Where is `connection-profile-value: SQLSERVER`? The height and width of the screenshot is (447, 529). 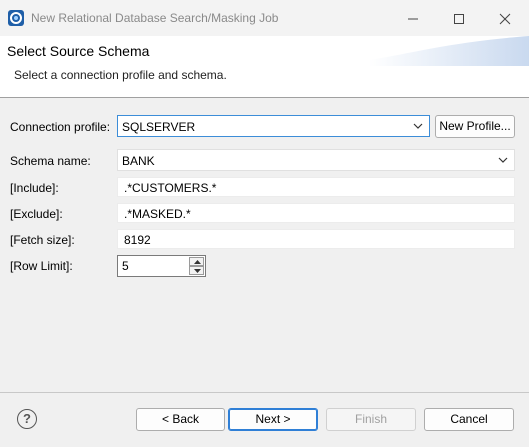
connection-profile-value: SQLSERVER is located at coordinates (159, 127).